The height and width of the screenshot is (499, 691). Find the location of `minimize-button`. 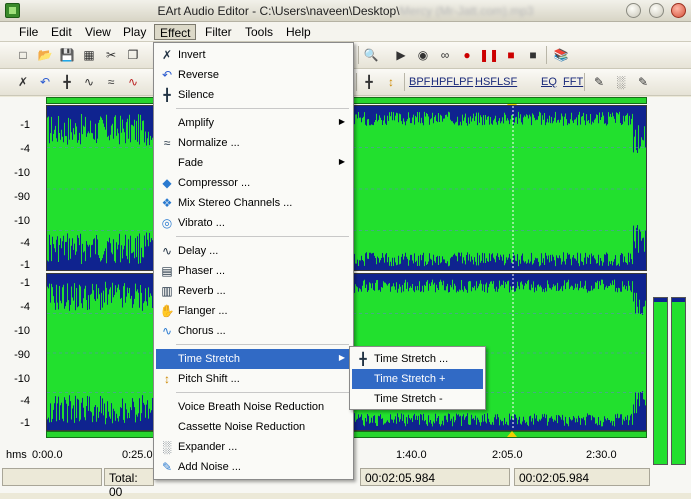

minimize-button is located at coordinates (633, 10).